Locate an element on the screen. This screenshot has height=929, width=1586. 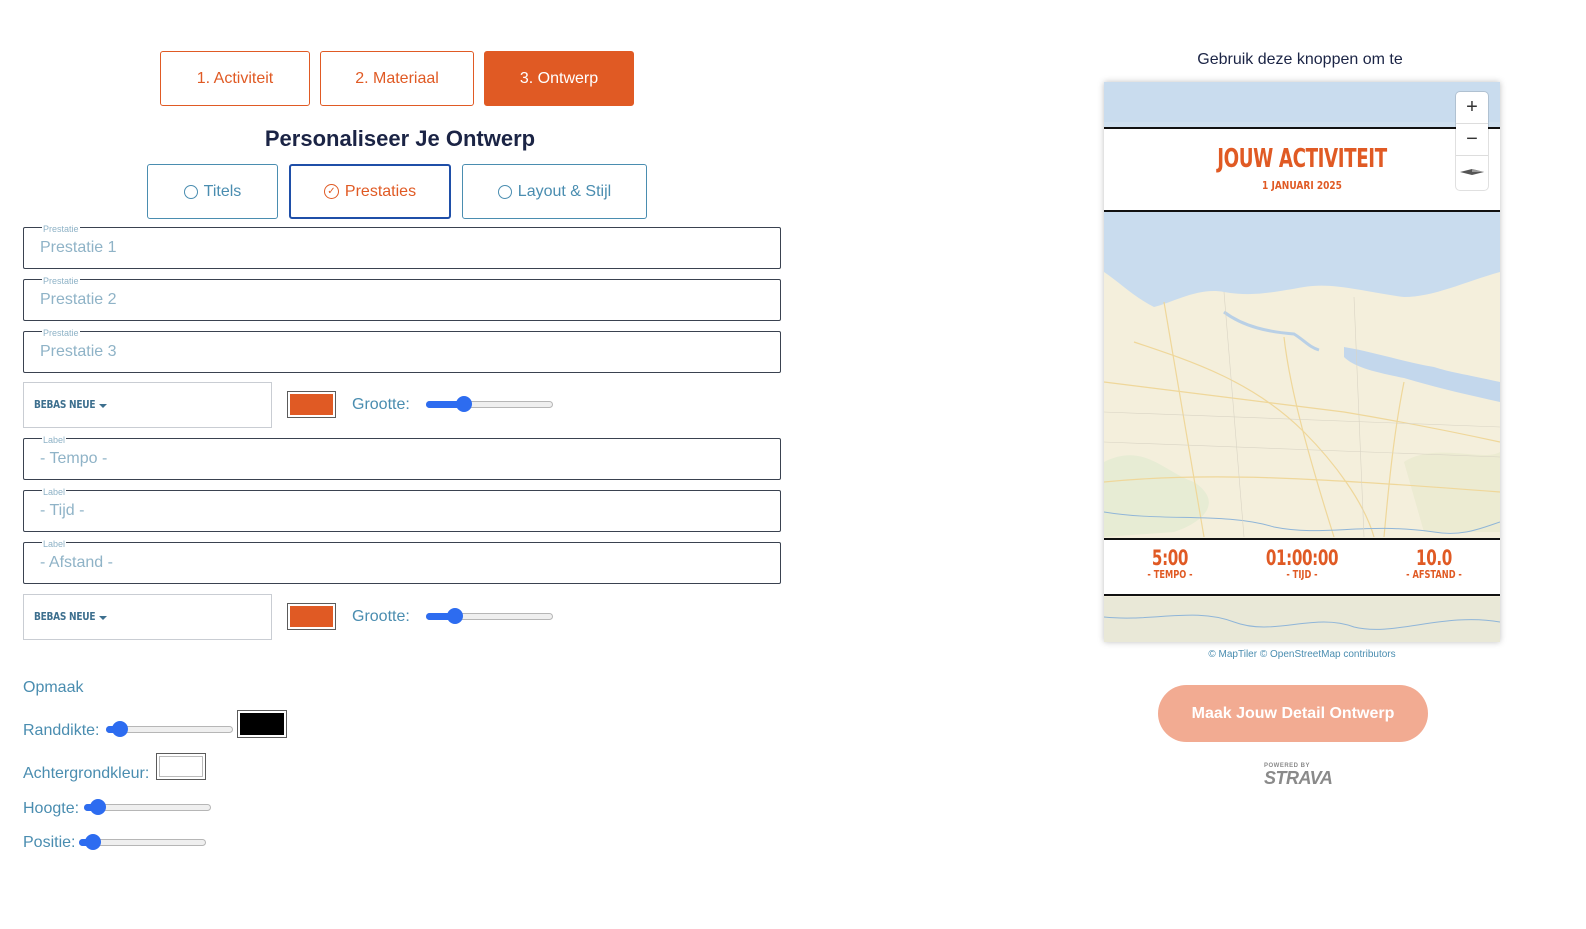
field-placeholder: - Tijd - is located at coordinates (62, 510).